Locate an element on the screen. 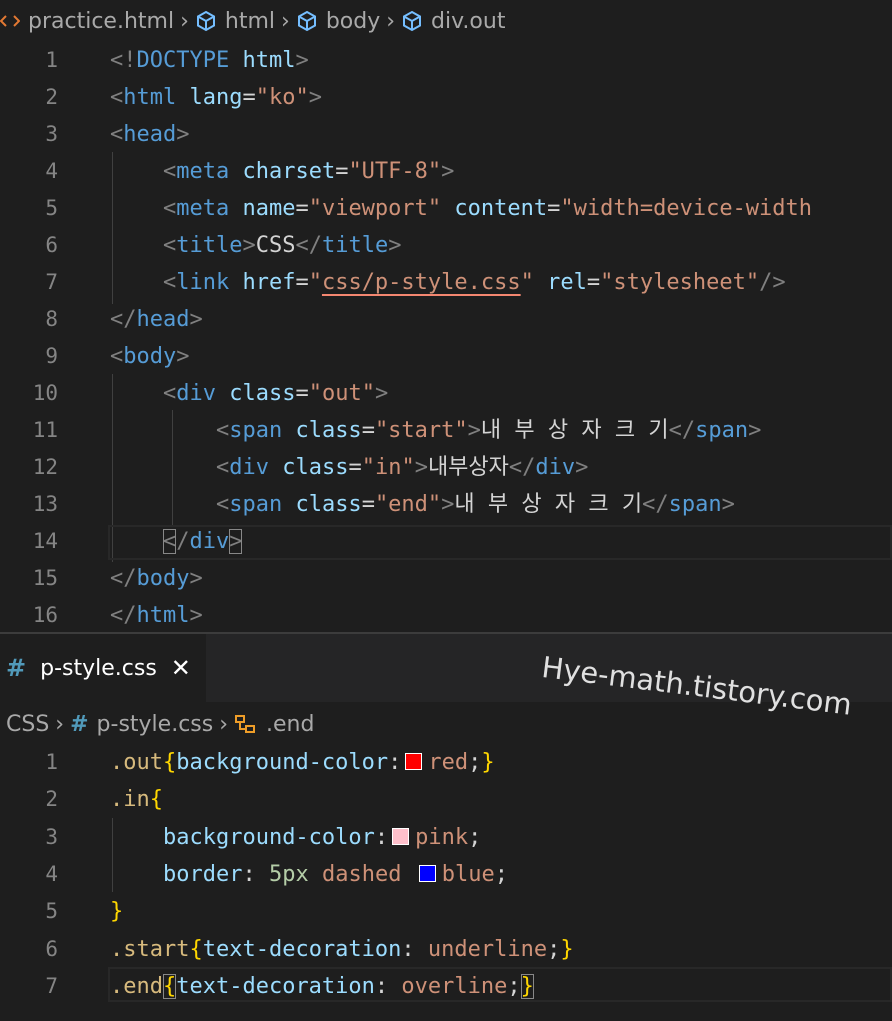 This screenshot has height=1021, width=892. code-line: 1 .out{background-color: red;} is located at coordinates (446, 762).